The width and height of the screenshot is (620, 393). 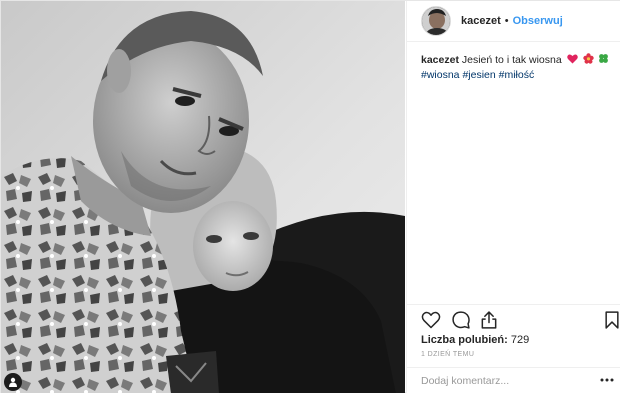 I want to click on post-timestamp: 1 DZIEŃ TEMU, so click(x=447, y=354).